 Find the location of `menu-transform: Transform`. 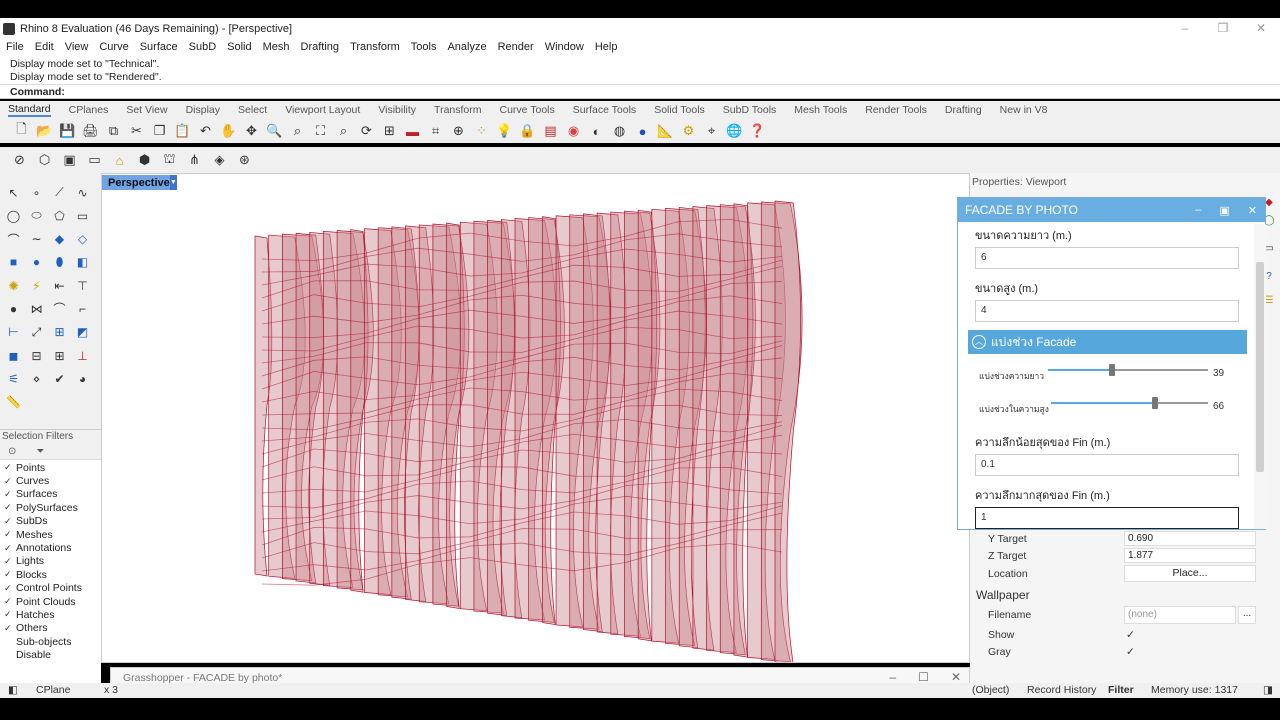

menu-transform: Transform is located at coordinates (375, 47).